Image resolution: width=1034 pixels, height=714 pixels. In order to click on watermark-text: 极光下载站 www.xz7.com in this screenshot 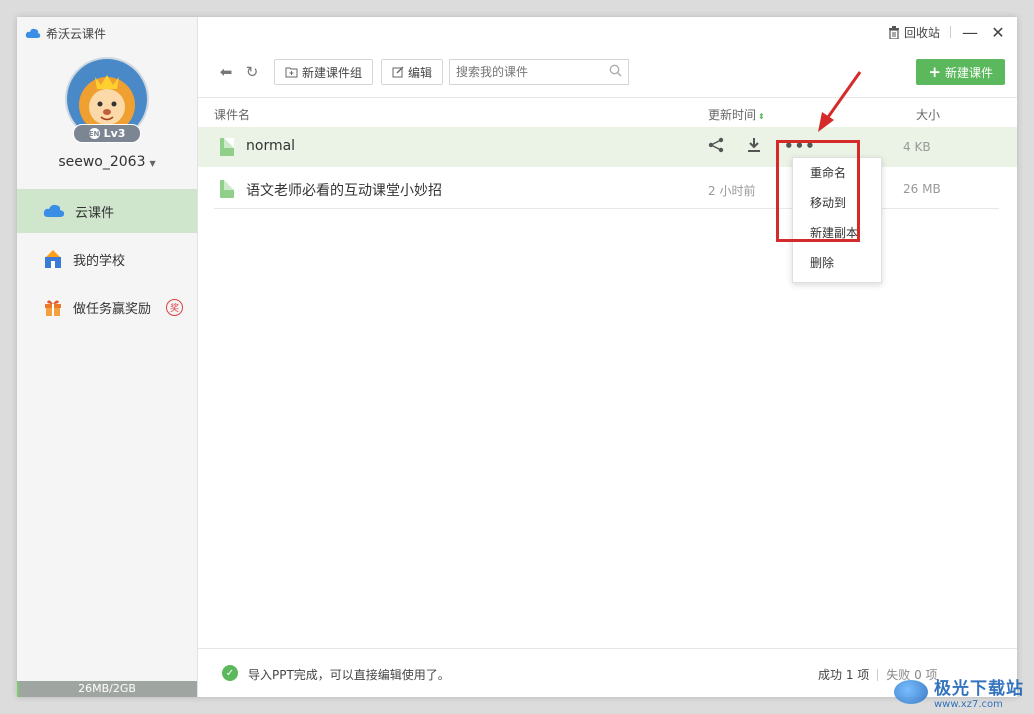, I will do `click(979, 692)`.